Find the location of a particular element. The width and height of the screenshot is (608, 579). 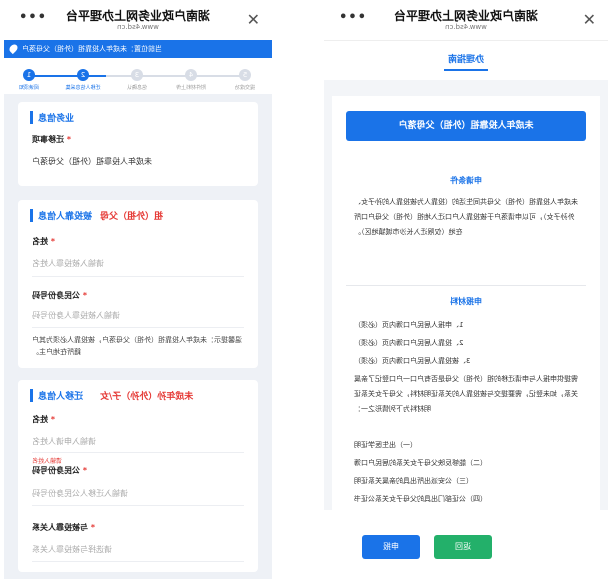

tab-underline is located at coordinates (466, 70).